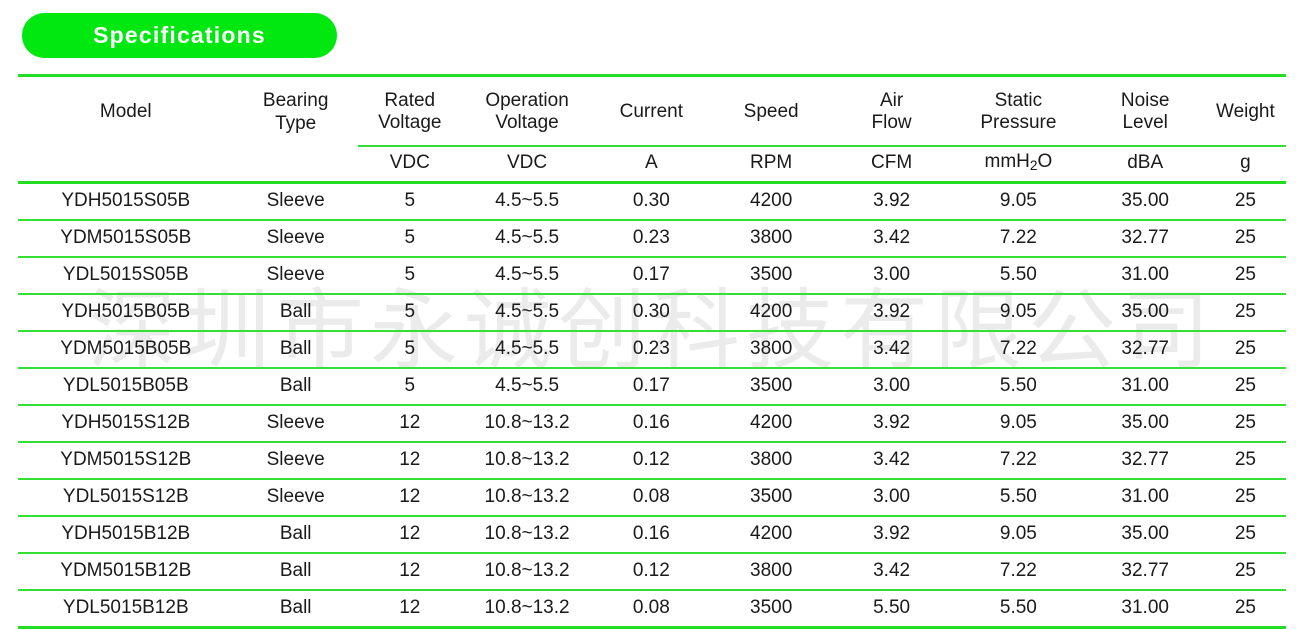 The width and height of the screenshot is (1304, 629). What do you see at coordinates (126, 349) in the screenshot?
I see `cell-model: YDM5015B05B` at bounding box center [126, 349].